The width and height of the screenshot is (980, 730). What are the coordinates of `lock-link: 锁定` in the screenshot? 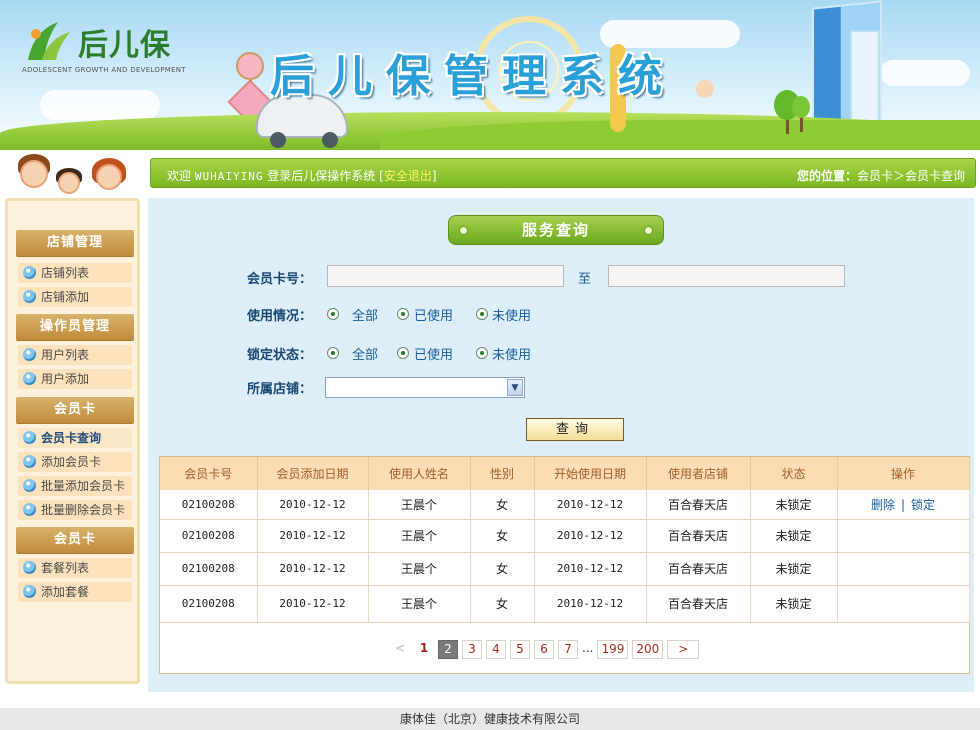 It's located at (923, 505).